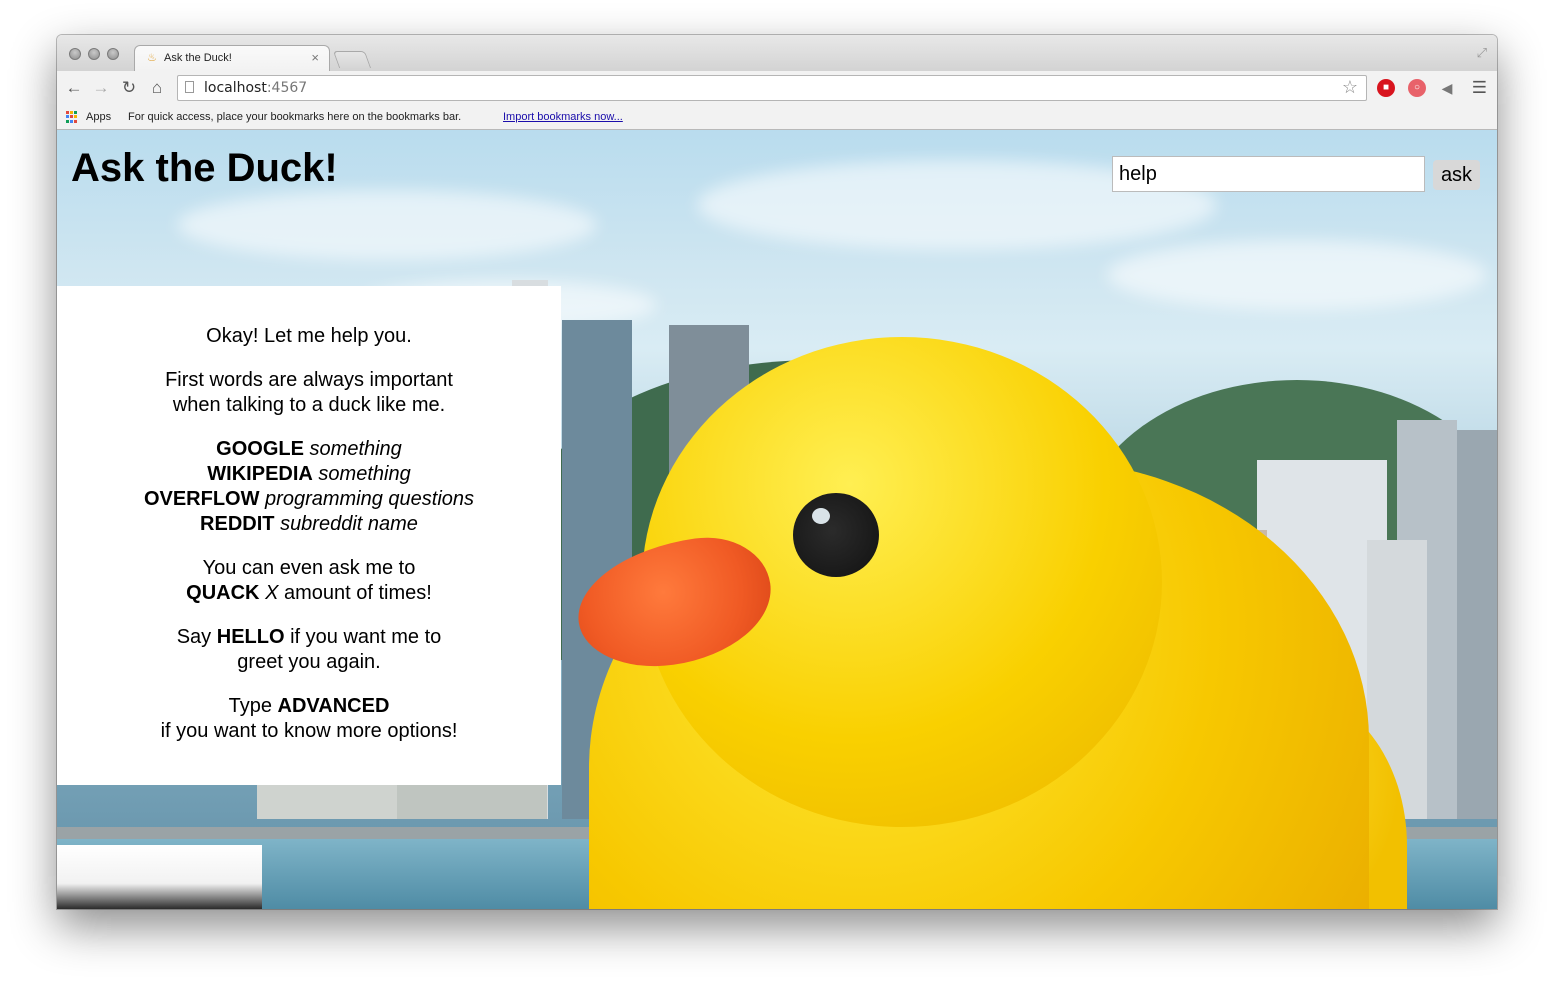 Image resolution: width=1554 pixels, height=988 pixels. What do you see at coordinates (129, 88) in the screenshot?
I see `reload-icon: ↻` at bounding box center [129, 88].